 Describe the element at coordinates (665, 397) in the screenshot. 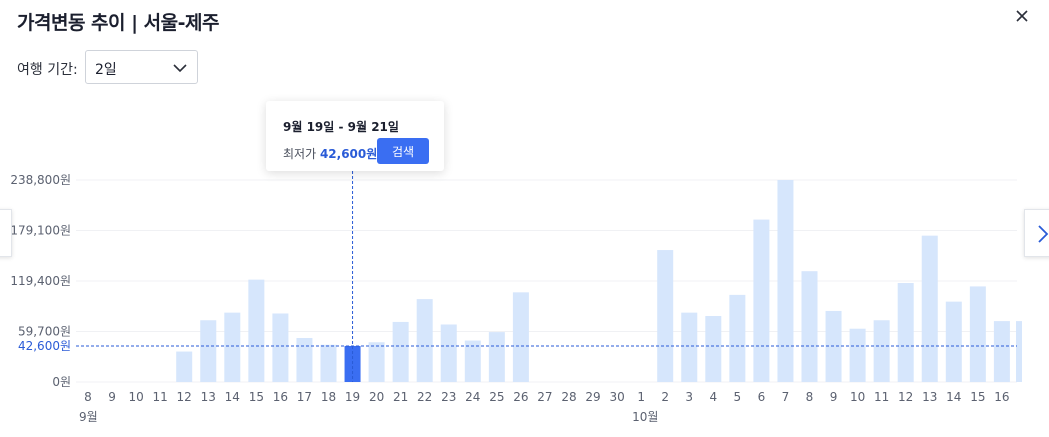

I see `x-tick-label: 2` at that location.